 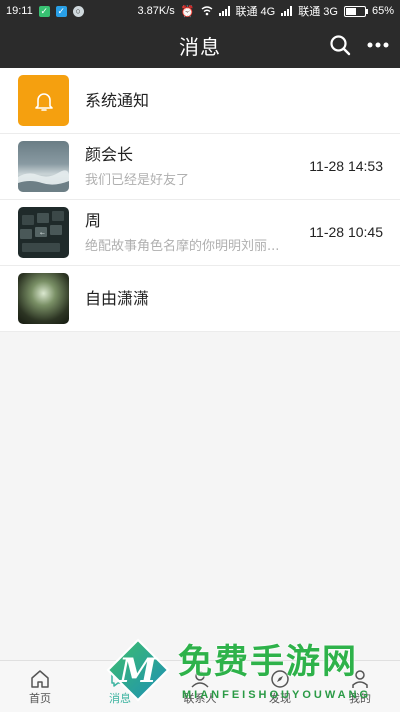 I want to click on nav-label: 我的, so click(x=360, y=698).